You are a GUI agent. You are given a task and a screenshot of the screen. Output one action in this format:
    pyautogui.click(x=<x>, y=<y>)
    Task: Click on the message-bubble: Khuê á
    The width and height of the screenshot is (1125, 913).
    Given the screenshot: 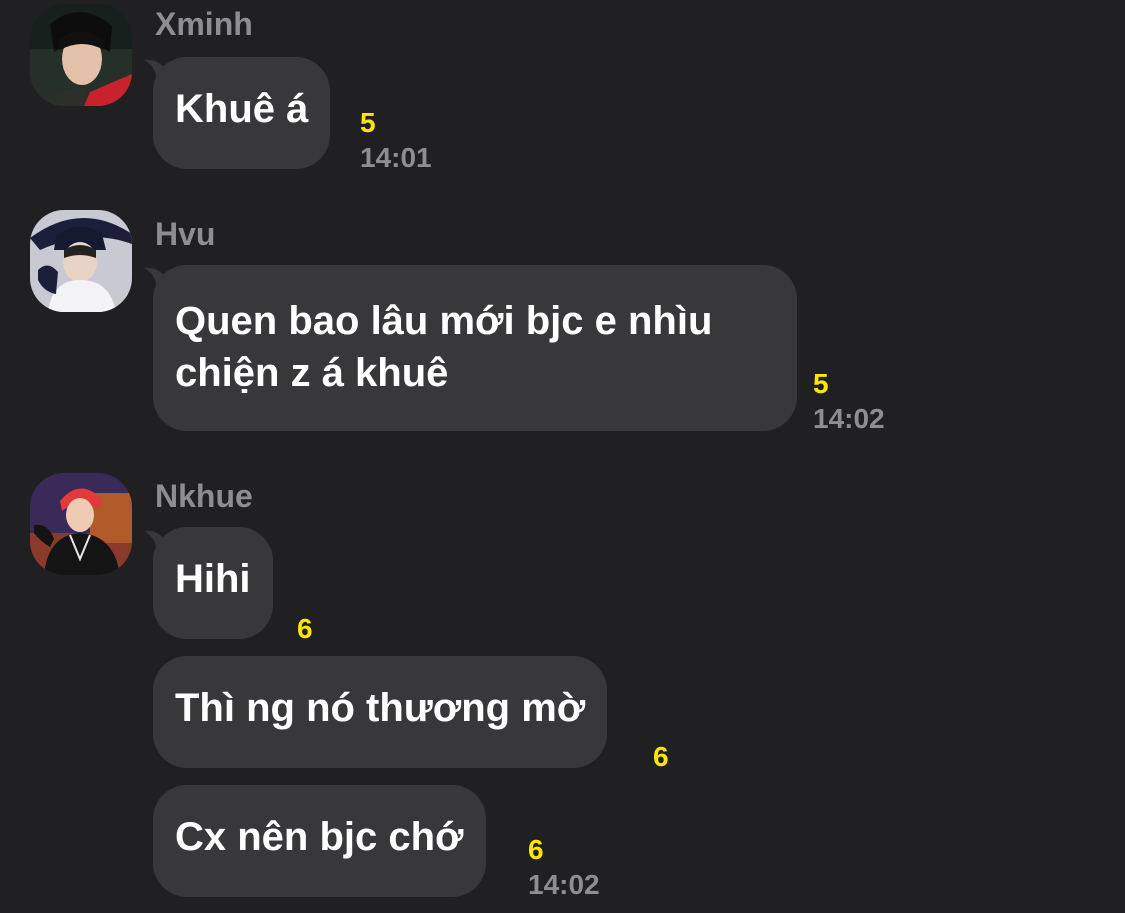 What is the action you would take?
    pyautogui.click(x=242, y=113)
    